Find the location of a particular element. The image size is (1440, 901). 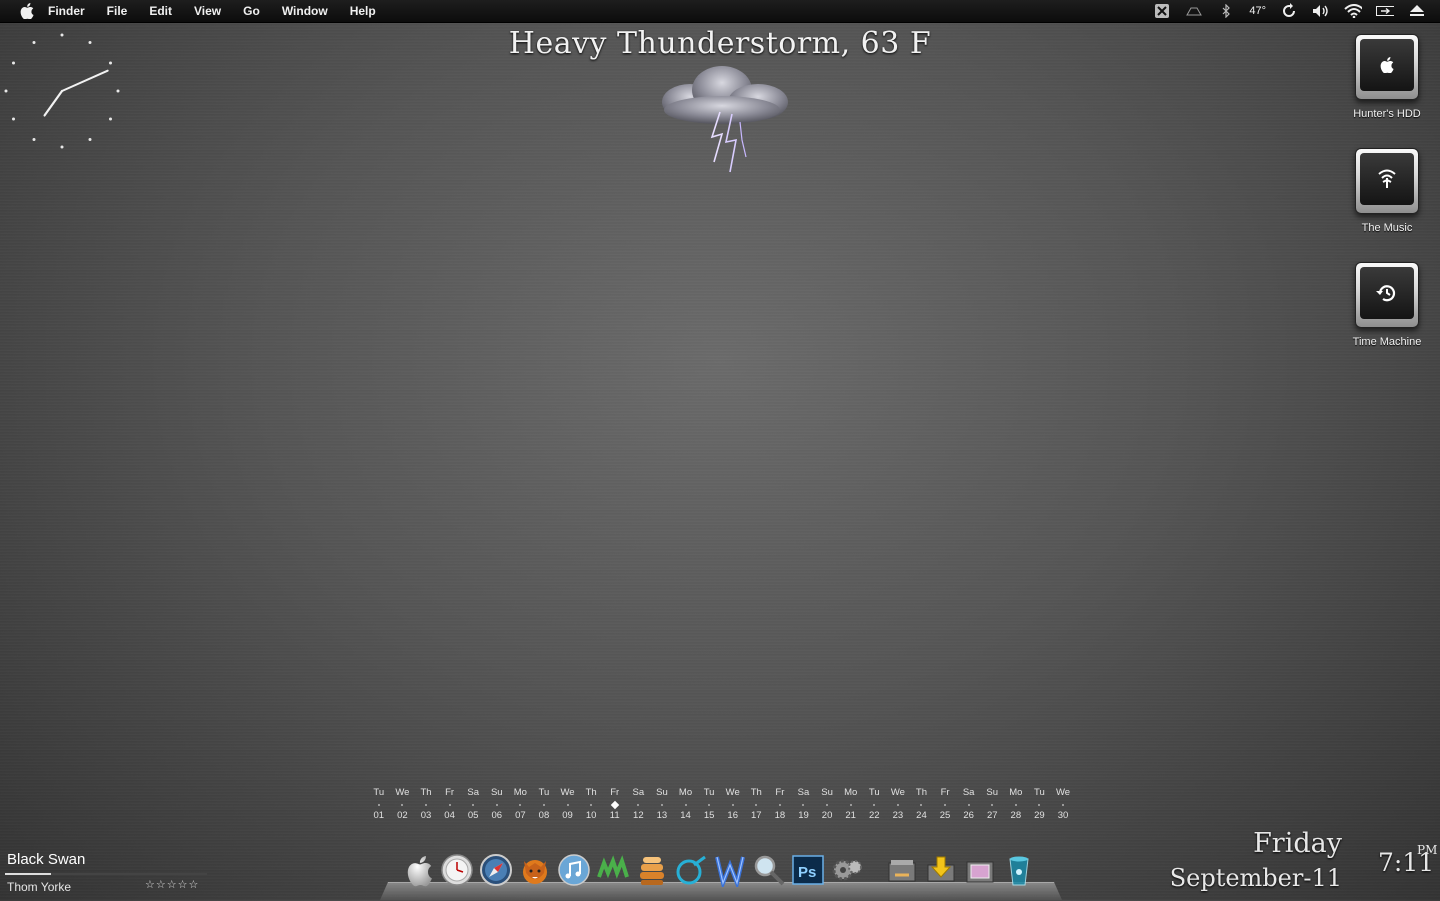

menu-finder: Finder is located at coordinates (66, 11).